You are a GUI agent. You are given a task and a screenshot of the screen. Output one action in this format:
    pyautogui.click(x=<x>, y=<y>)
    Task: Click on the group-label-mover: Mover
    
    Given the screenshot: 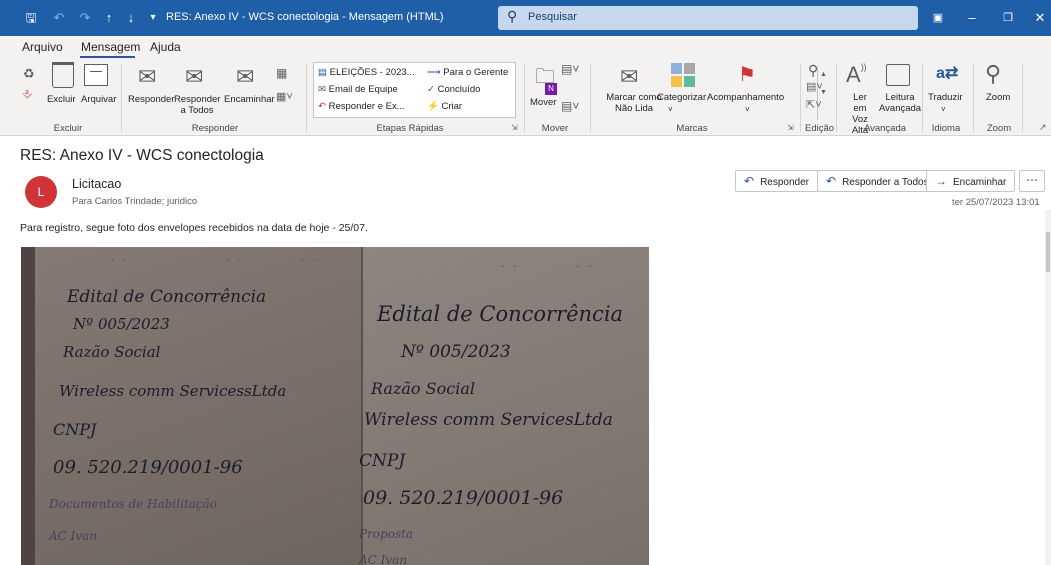 What is the action you would take?
    pyautogui.click(x=555, y=128)
    